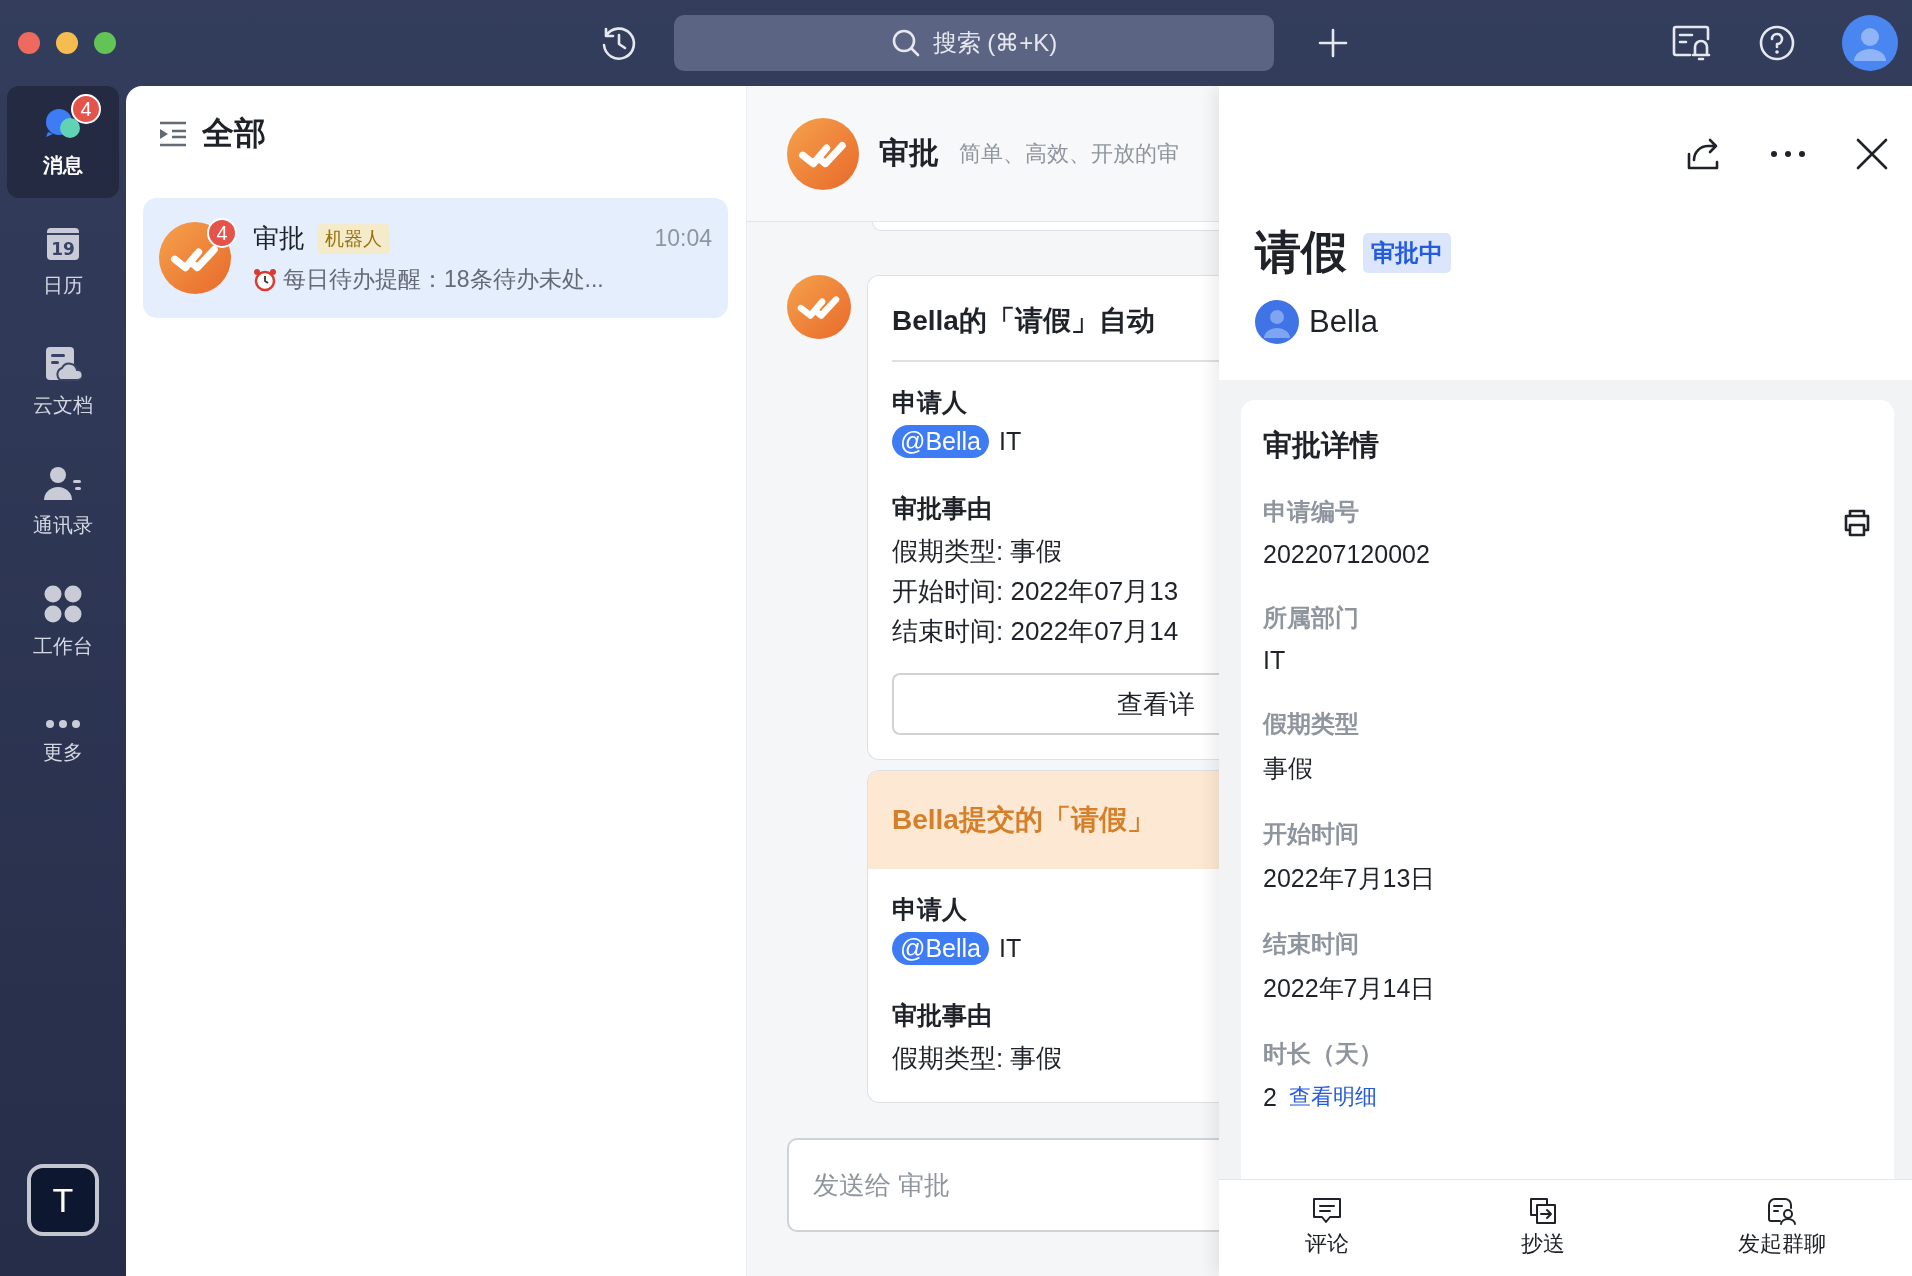  Describe the element at coordinates (173, 134) in the screenshot. I see `list-filter-icon` at that location.